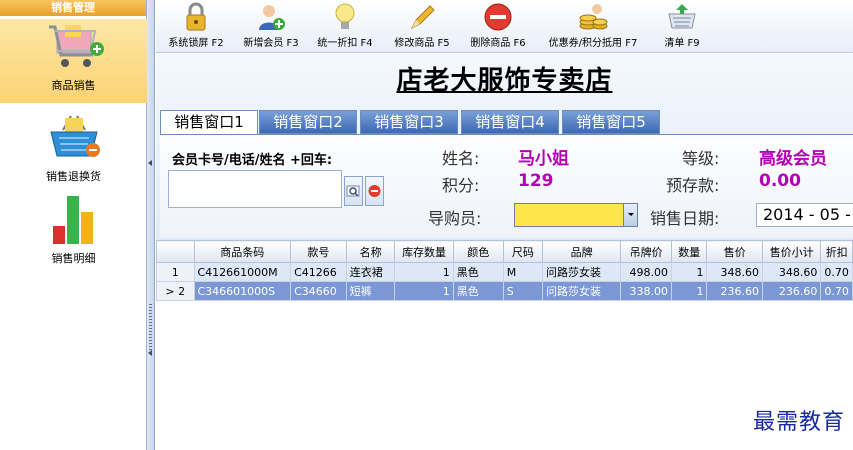 The width and height of the screenshot is (853, 450). What do you see at coordinates (272, 17) in the screenshot?
I see `add-user-icon` at bounding box center [272, 17].